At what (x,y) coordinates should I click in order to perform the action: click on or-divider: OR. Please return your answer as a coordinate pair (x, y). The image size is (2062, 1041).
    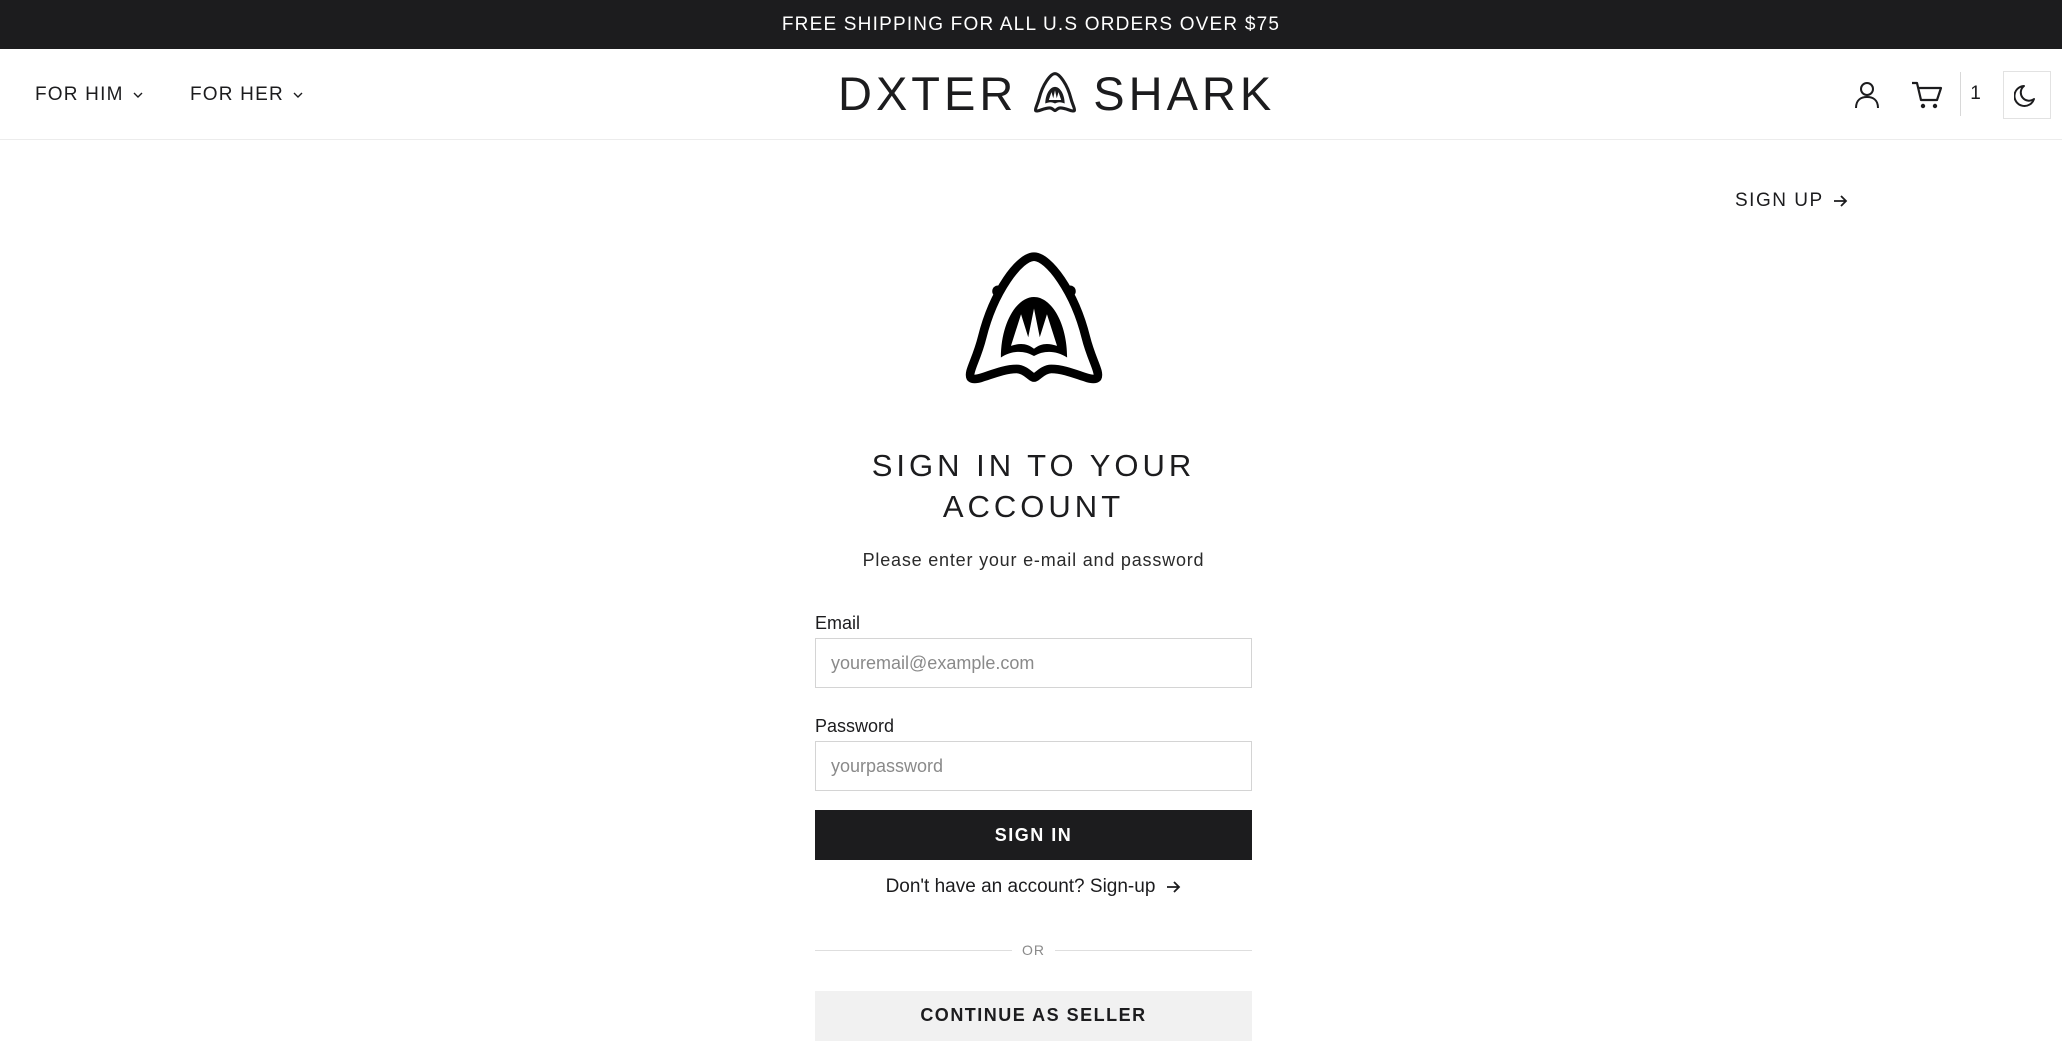
    Looking at the image, I should click on (1033, 950).